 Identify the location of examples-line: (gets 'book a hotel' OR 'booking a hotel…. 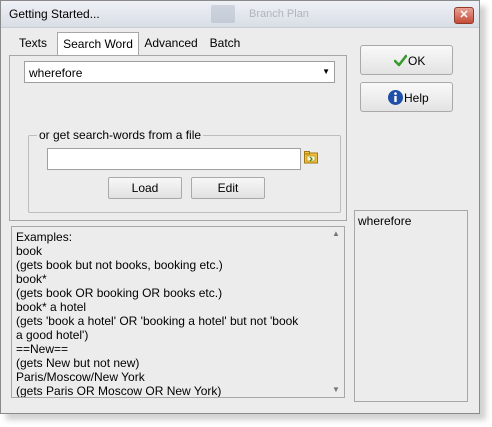
(157, 321).